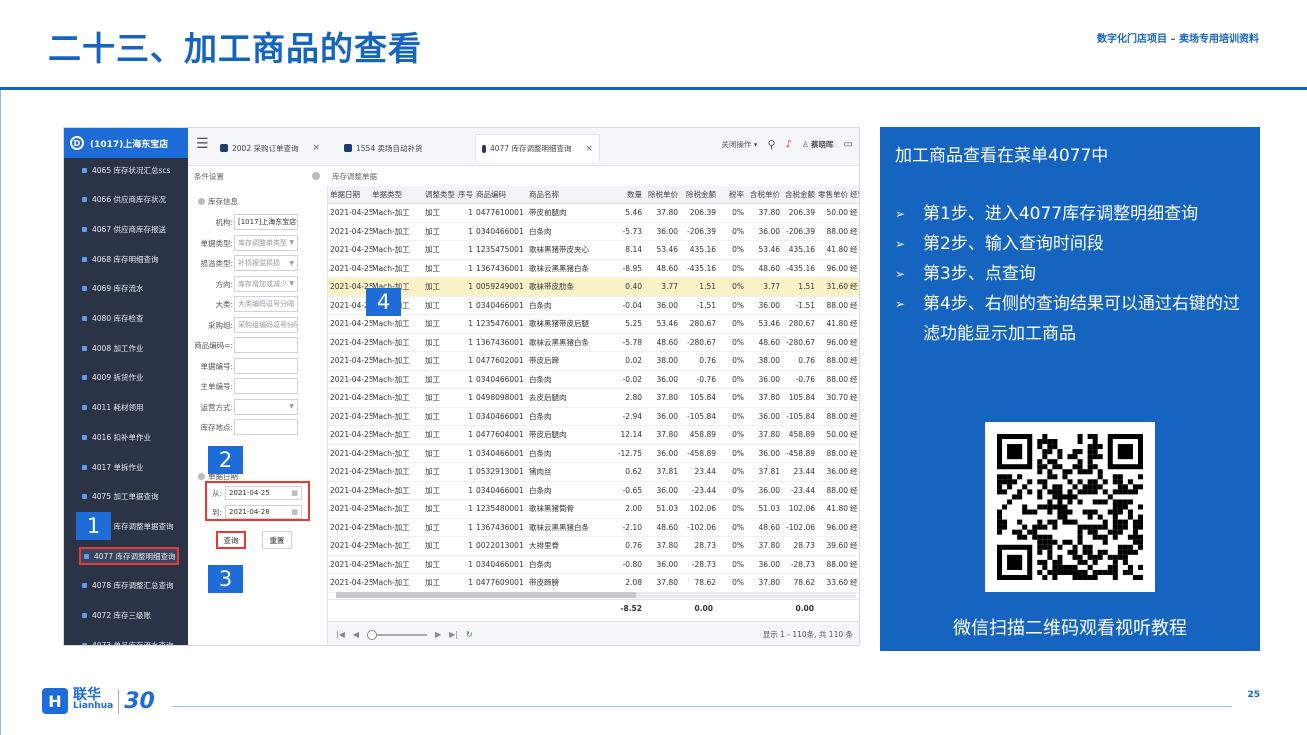  What do you see at coordinates (771, 144) in the screenshot?
I see `search-icon: ⚲` at bounding box center [771, 144].